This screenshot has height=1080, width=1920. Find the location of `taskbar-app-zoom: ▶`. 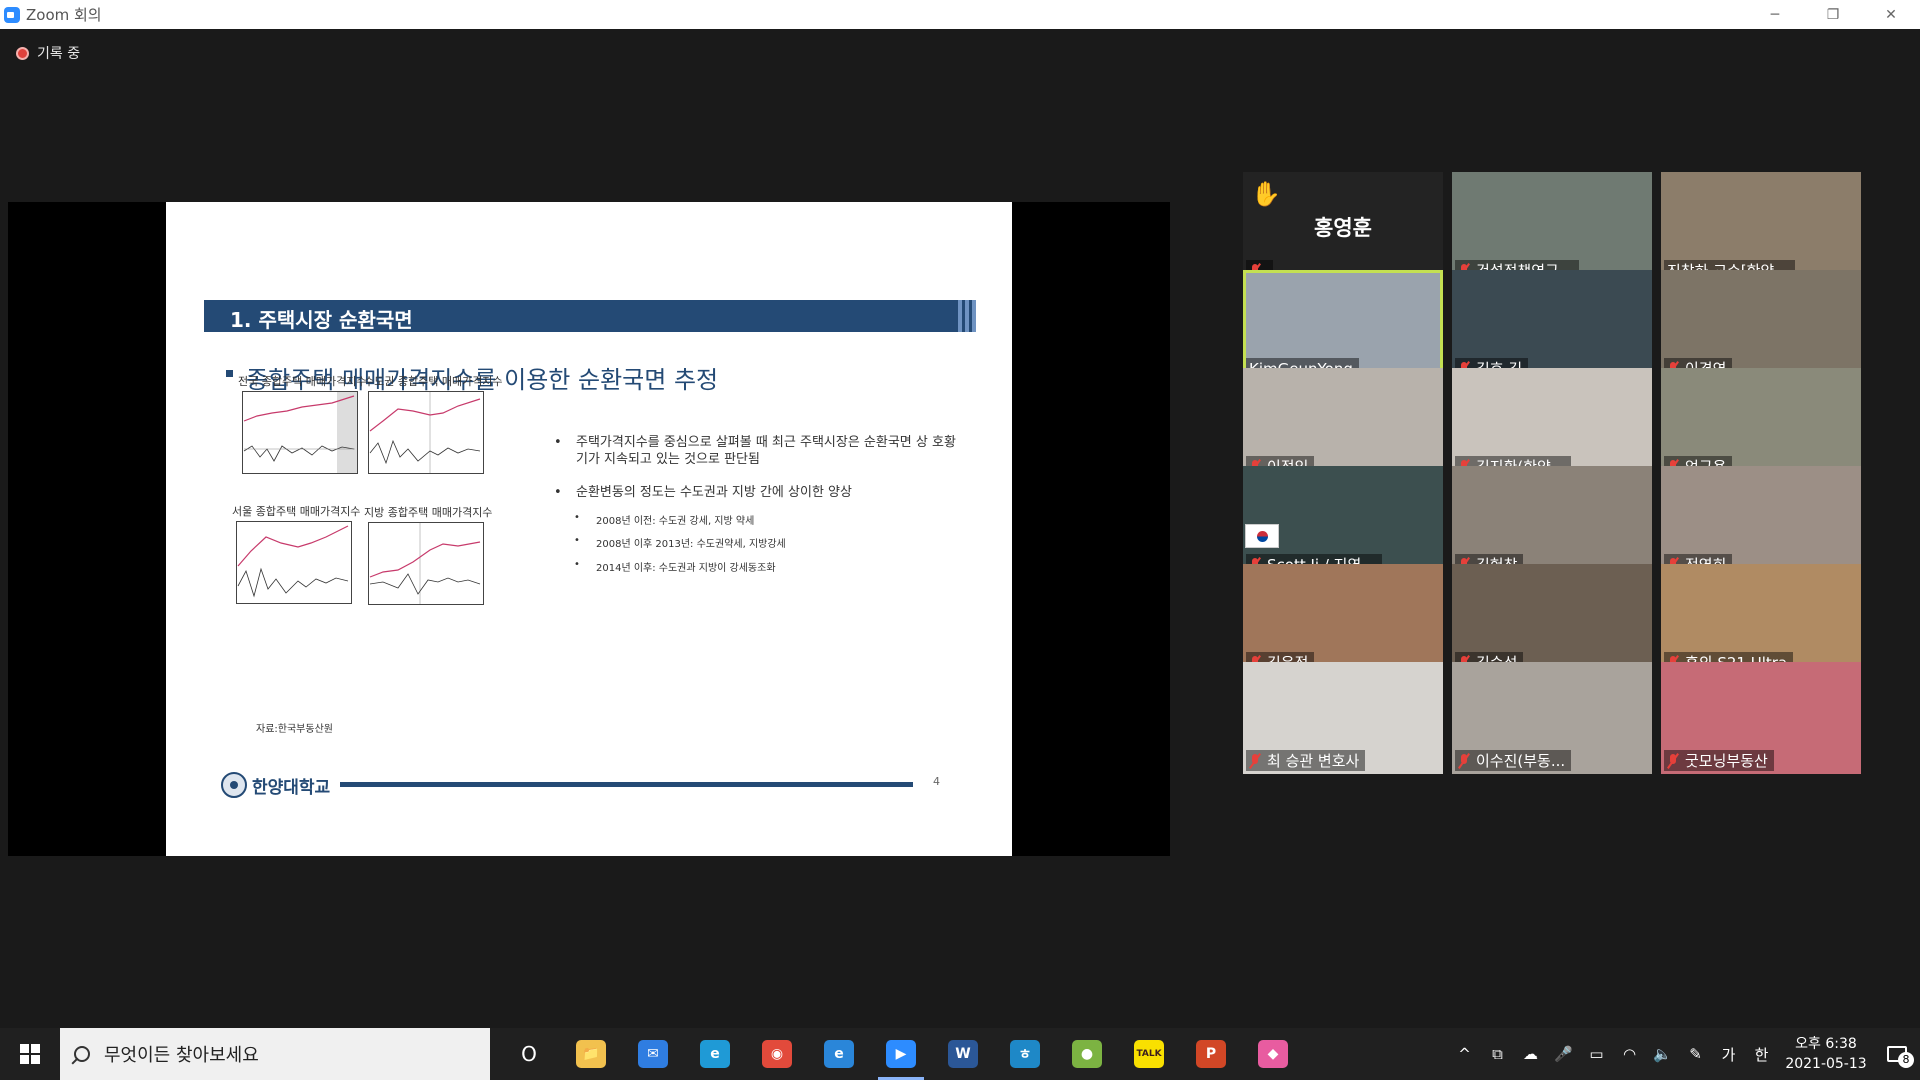

taskbar-app-zoom: ▶ is located at coordinates (901, 1054).